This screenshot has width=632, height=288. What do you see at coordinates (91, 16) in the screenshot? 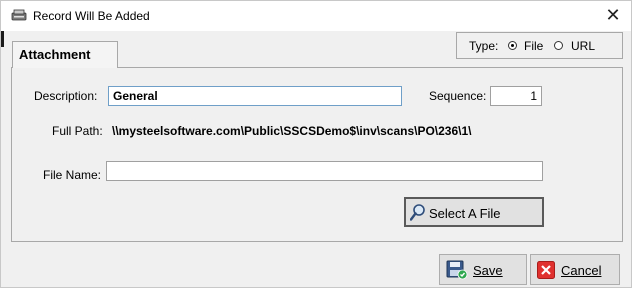
I see `window-title: Record Will Be Added` at bounding box center [91, 16].